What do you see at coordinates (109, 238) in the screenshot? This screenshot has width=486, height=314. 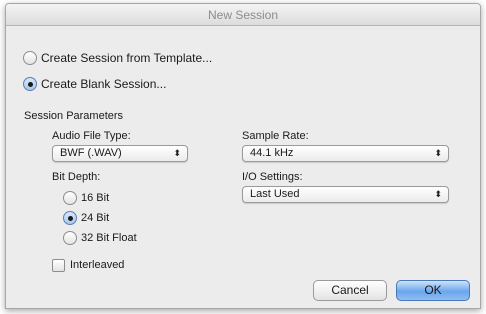 I see `bit-depth-32-float-label: 32 Bit Float` at bounding box center [109, 238].